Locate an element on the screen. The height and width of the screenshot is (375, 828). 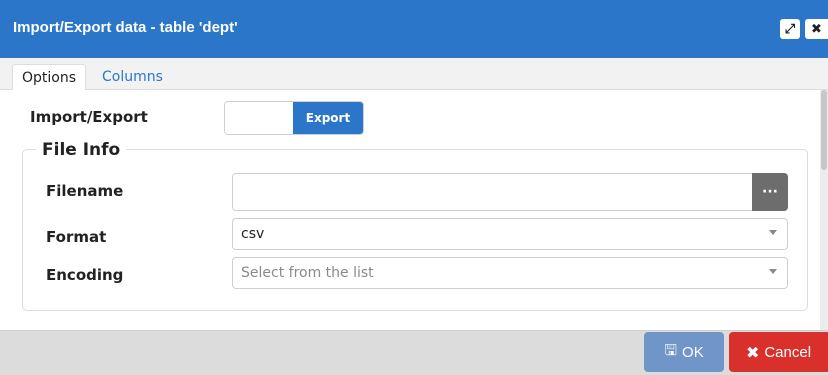
ok-button: 🖫 OK is located at coordinates (684, 352).